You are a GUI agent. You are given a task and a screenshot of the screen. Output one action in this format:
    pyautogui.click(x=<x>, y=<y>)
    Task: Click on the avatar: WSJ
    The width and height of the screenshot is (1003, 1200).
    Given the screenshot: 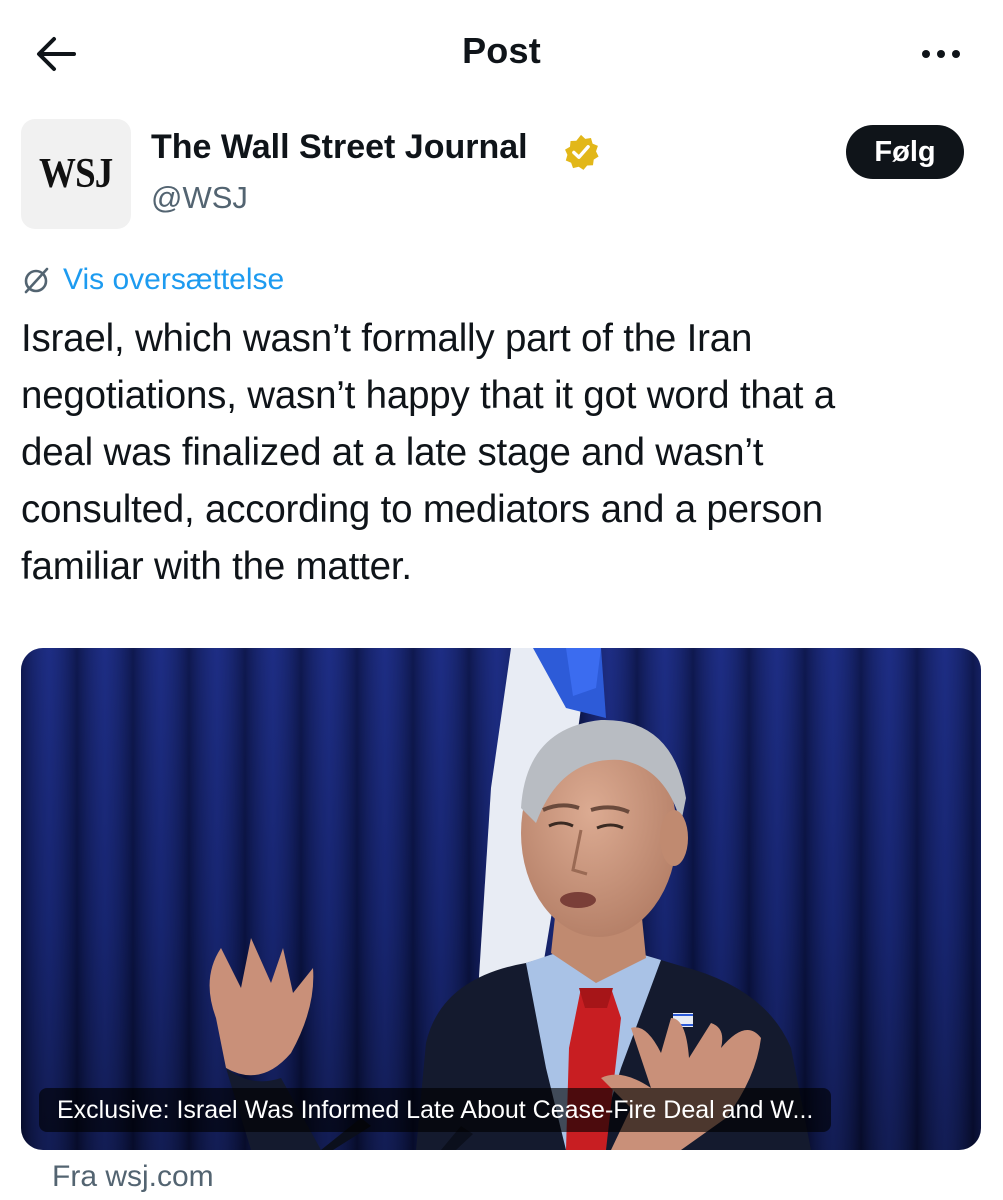 What is the action you would take?
    pyautogui.click(x=76, y=174)
    